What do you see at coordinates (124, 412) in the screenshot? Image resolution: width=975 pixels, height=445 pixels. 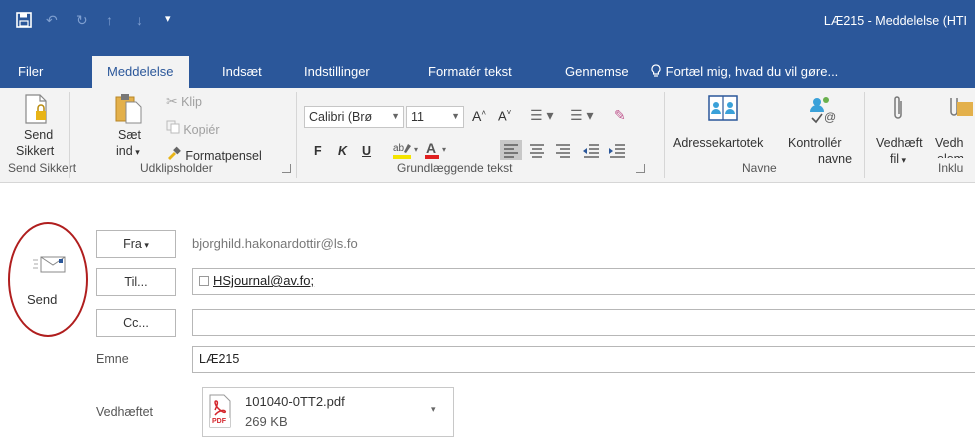 I see `attachment-label: Vedhæftet` at bounding box center [124, 412].